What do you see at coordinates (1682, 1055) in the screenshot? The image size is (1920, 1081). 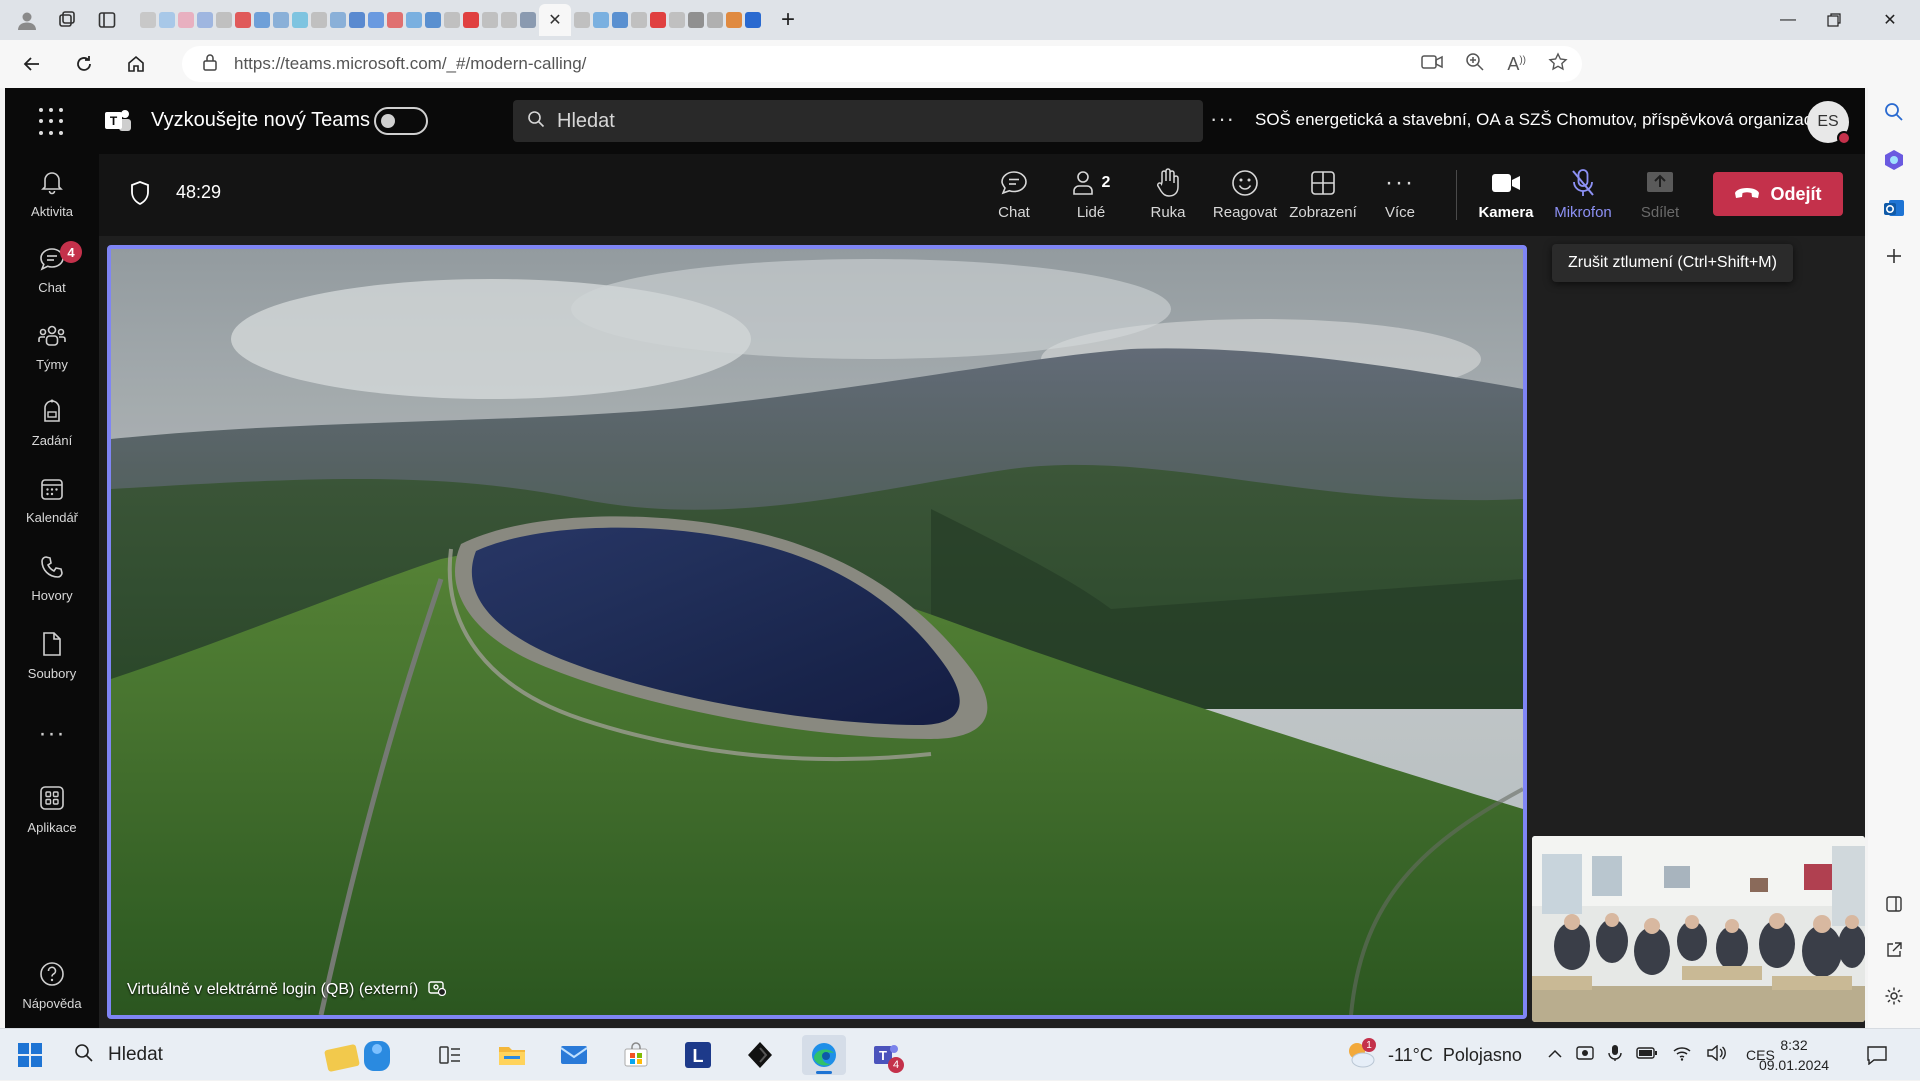 I see `wifi-icon` at bounding box center [1682, 1055].